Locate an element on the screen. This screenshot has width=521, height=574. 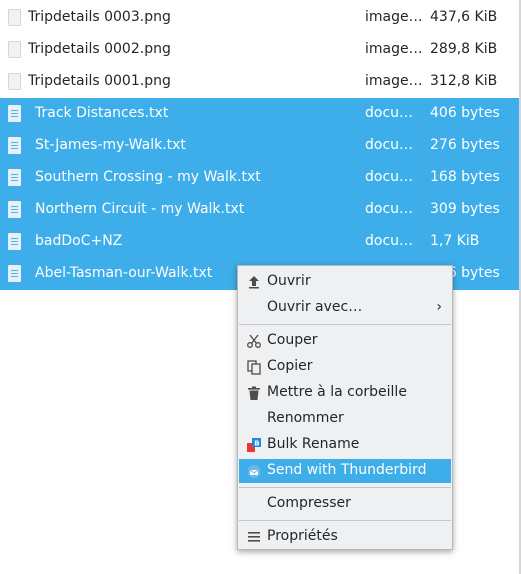
menu-item-open: Ouvrir is located at coordinates (345, 282).